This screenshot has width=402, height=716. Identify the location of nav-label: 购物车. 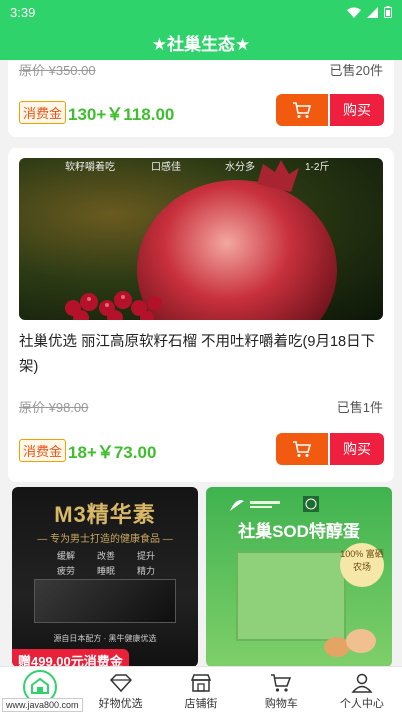
(281, 703).